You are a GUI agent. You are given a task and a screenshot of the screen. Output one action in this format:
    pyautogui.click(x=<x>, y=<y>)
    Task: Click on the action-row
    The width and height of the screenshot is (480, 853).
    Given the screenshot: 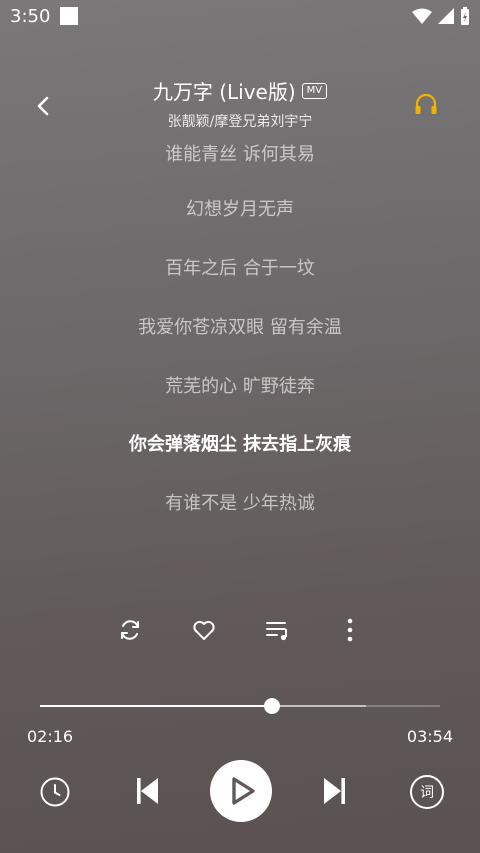 What is the action you would take?
    pyautogui.click(x=240, y=632)
    